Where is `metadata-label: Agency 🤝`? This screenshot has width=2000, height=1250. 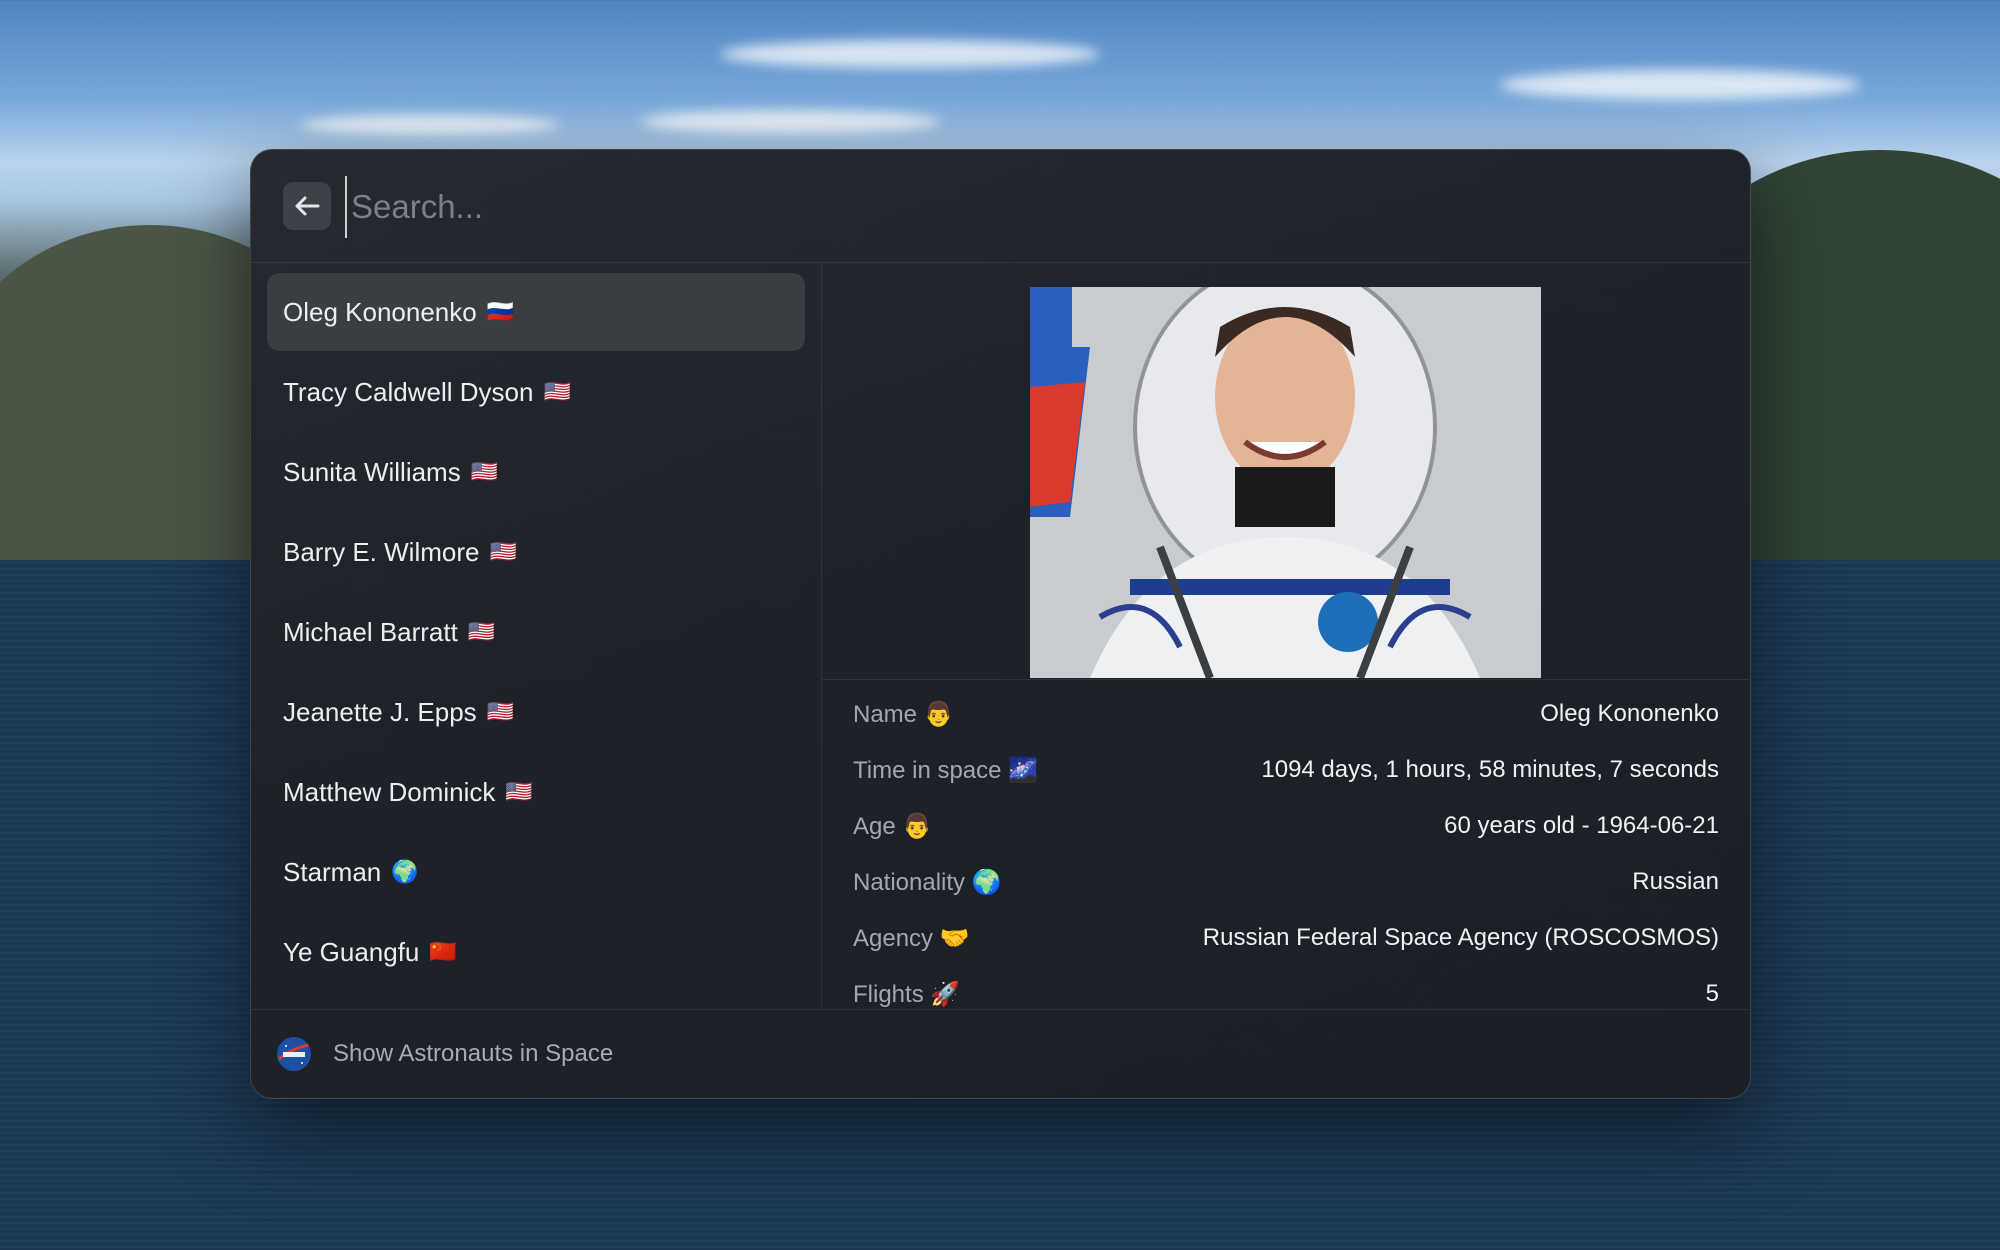 metadata-label: Agency 🤝 is located at coordinates (911, 938).